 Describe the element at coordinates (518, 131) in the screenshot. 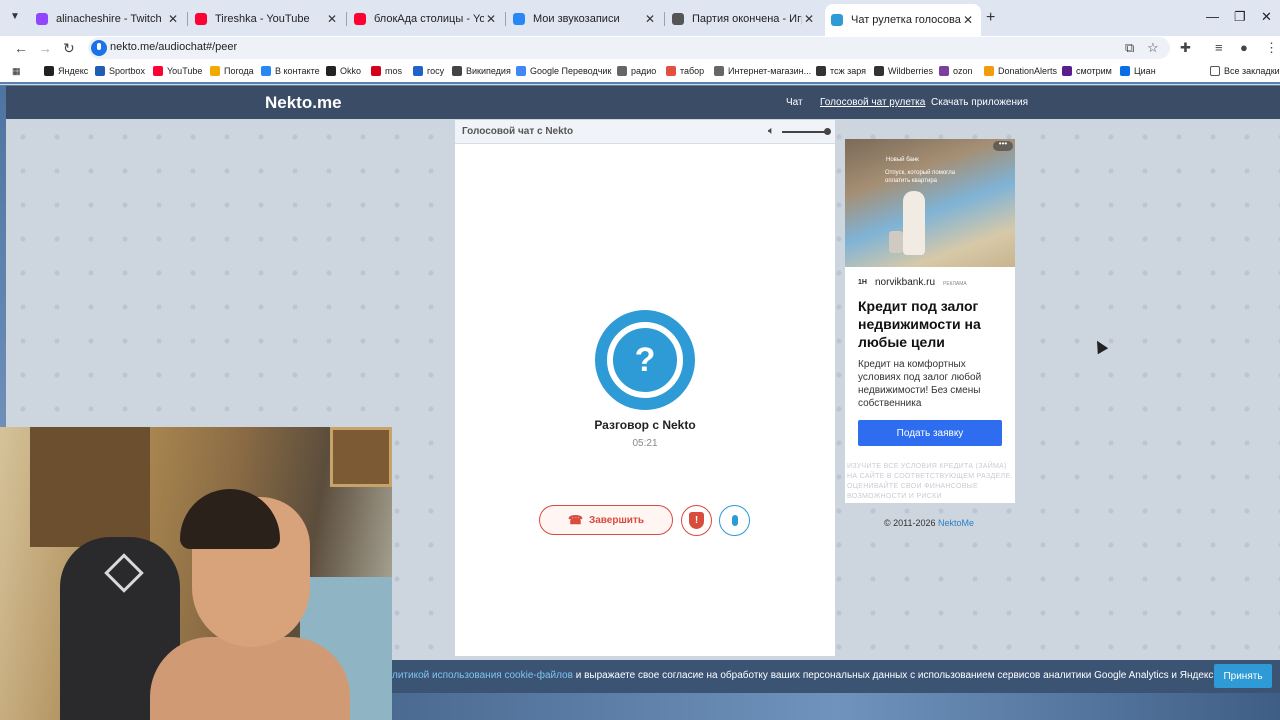

I see `chat-header-title: Голосовой чат с Nekto` at that location.